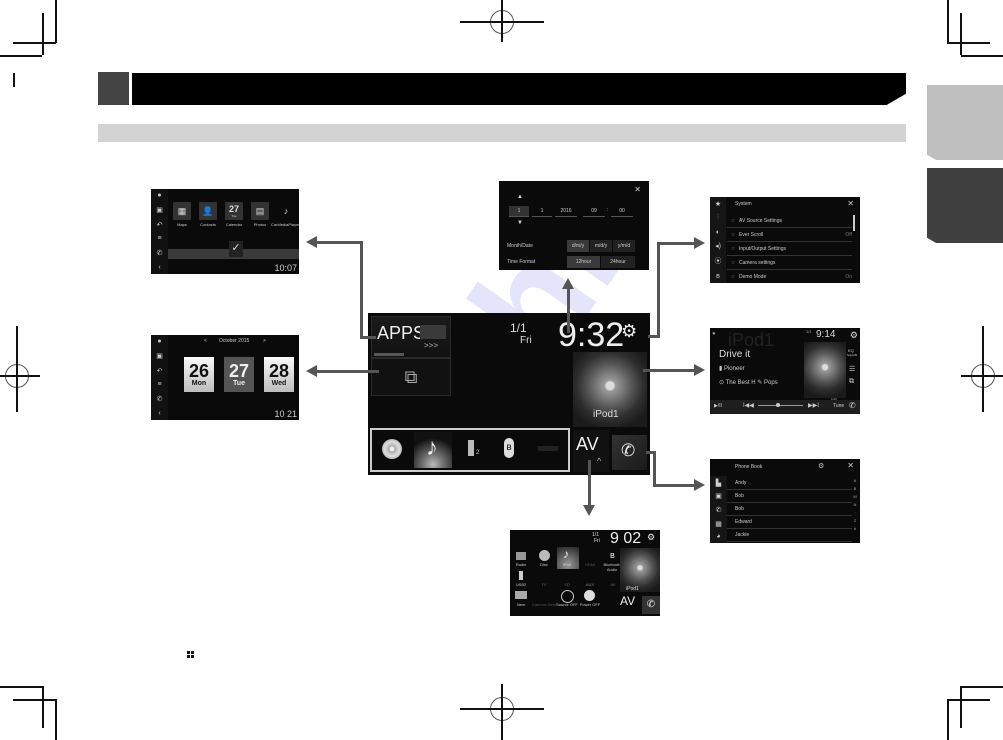 This screenshot has height=740, width=1003. What do you see at coordinates (159, 384) in the screenshot?
I see `menu-icon: ≡` at bounding box center [159, 384].